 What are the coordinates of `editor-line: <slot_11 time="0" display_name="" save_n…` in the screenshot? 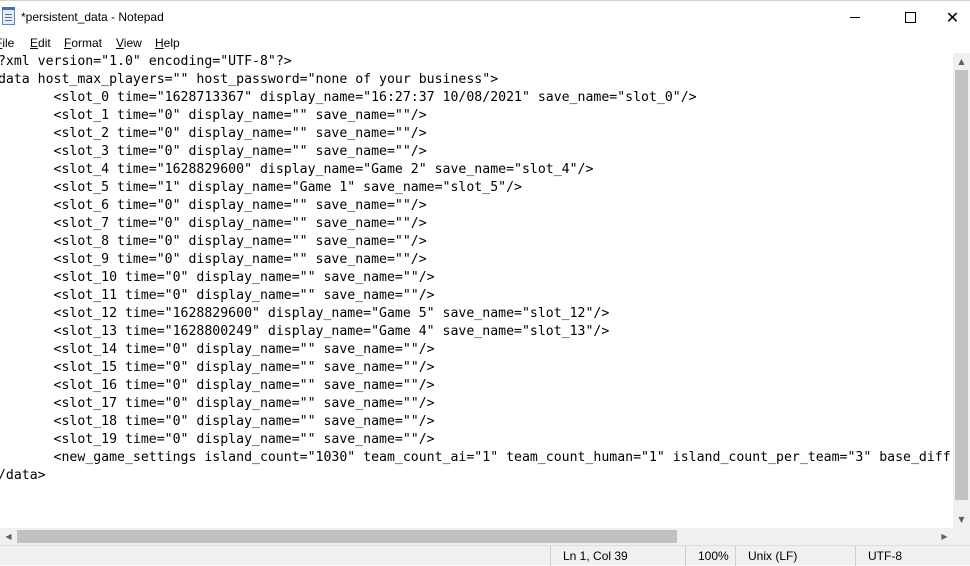 It's located at (217, 295).